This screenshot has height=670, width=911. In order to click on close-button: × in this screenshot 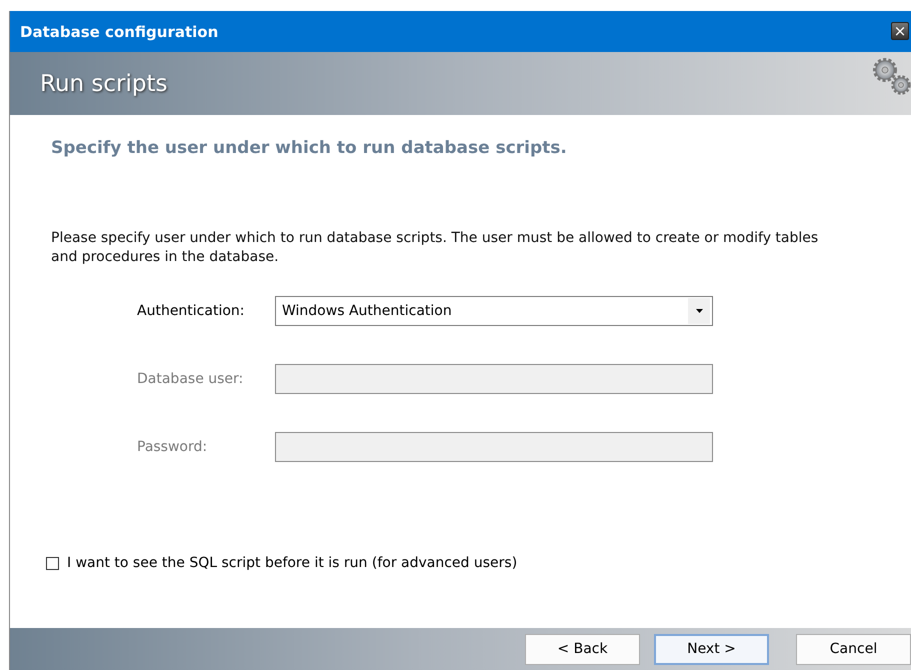, I will do `click(900, 31)`.